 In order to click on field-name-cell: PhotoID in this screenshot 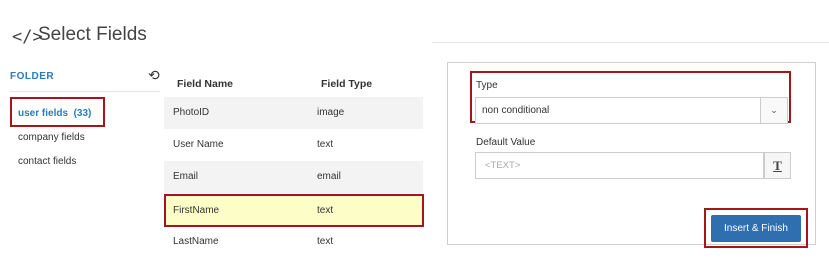, I will do `click(191, 112)`.